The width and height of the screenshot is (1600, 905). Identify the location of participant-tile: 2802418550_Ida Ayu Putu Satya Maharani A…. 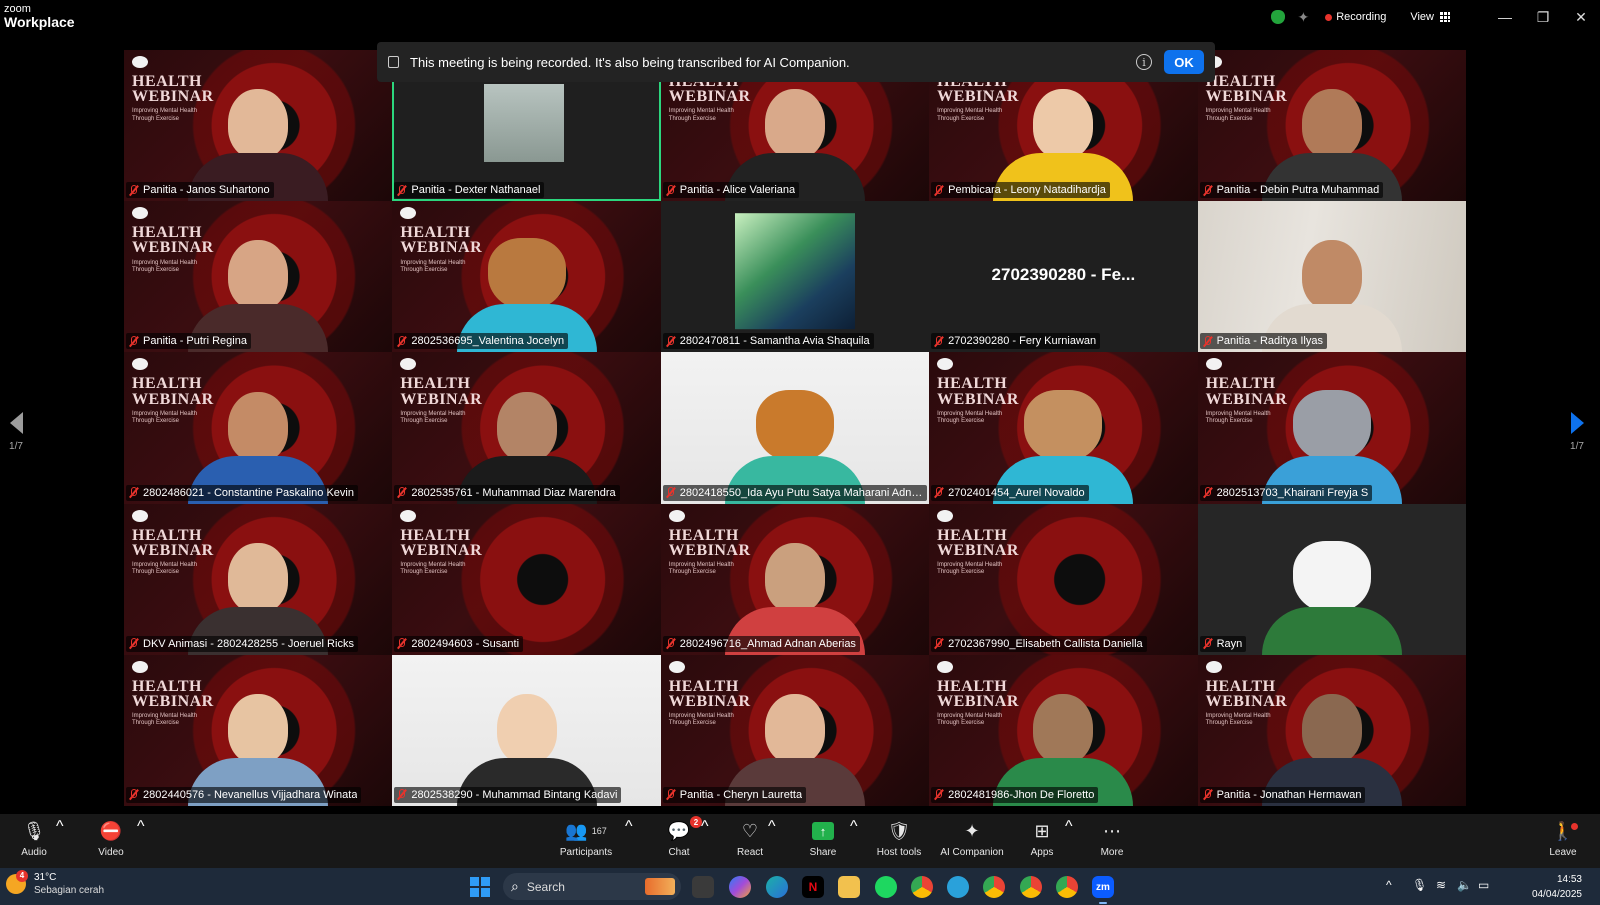
(795, 428).